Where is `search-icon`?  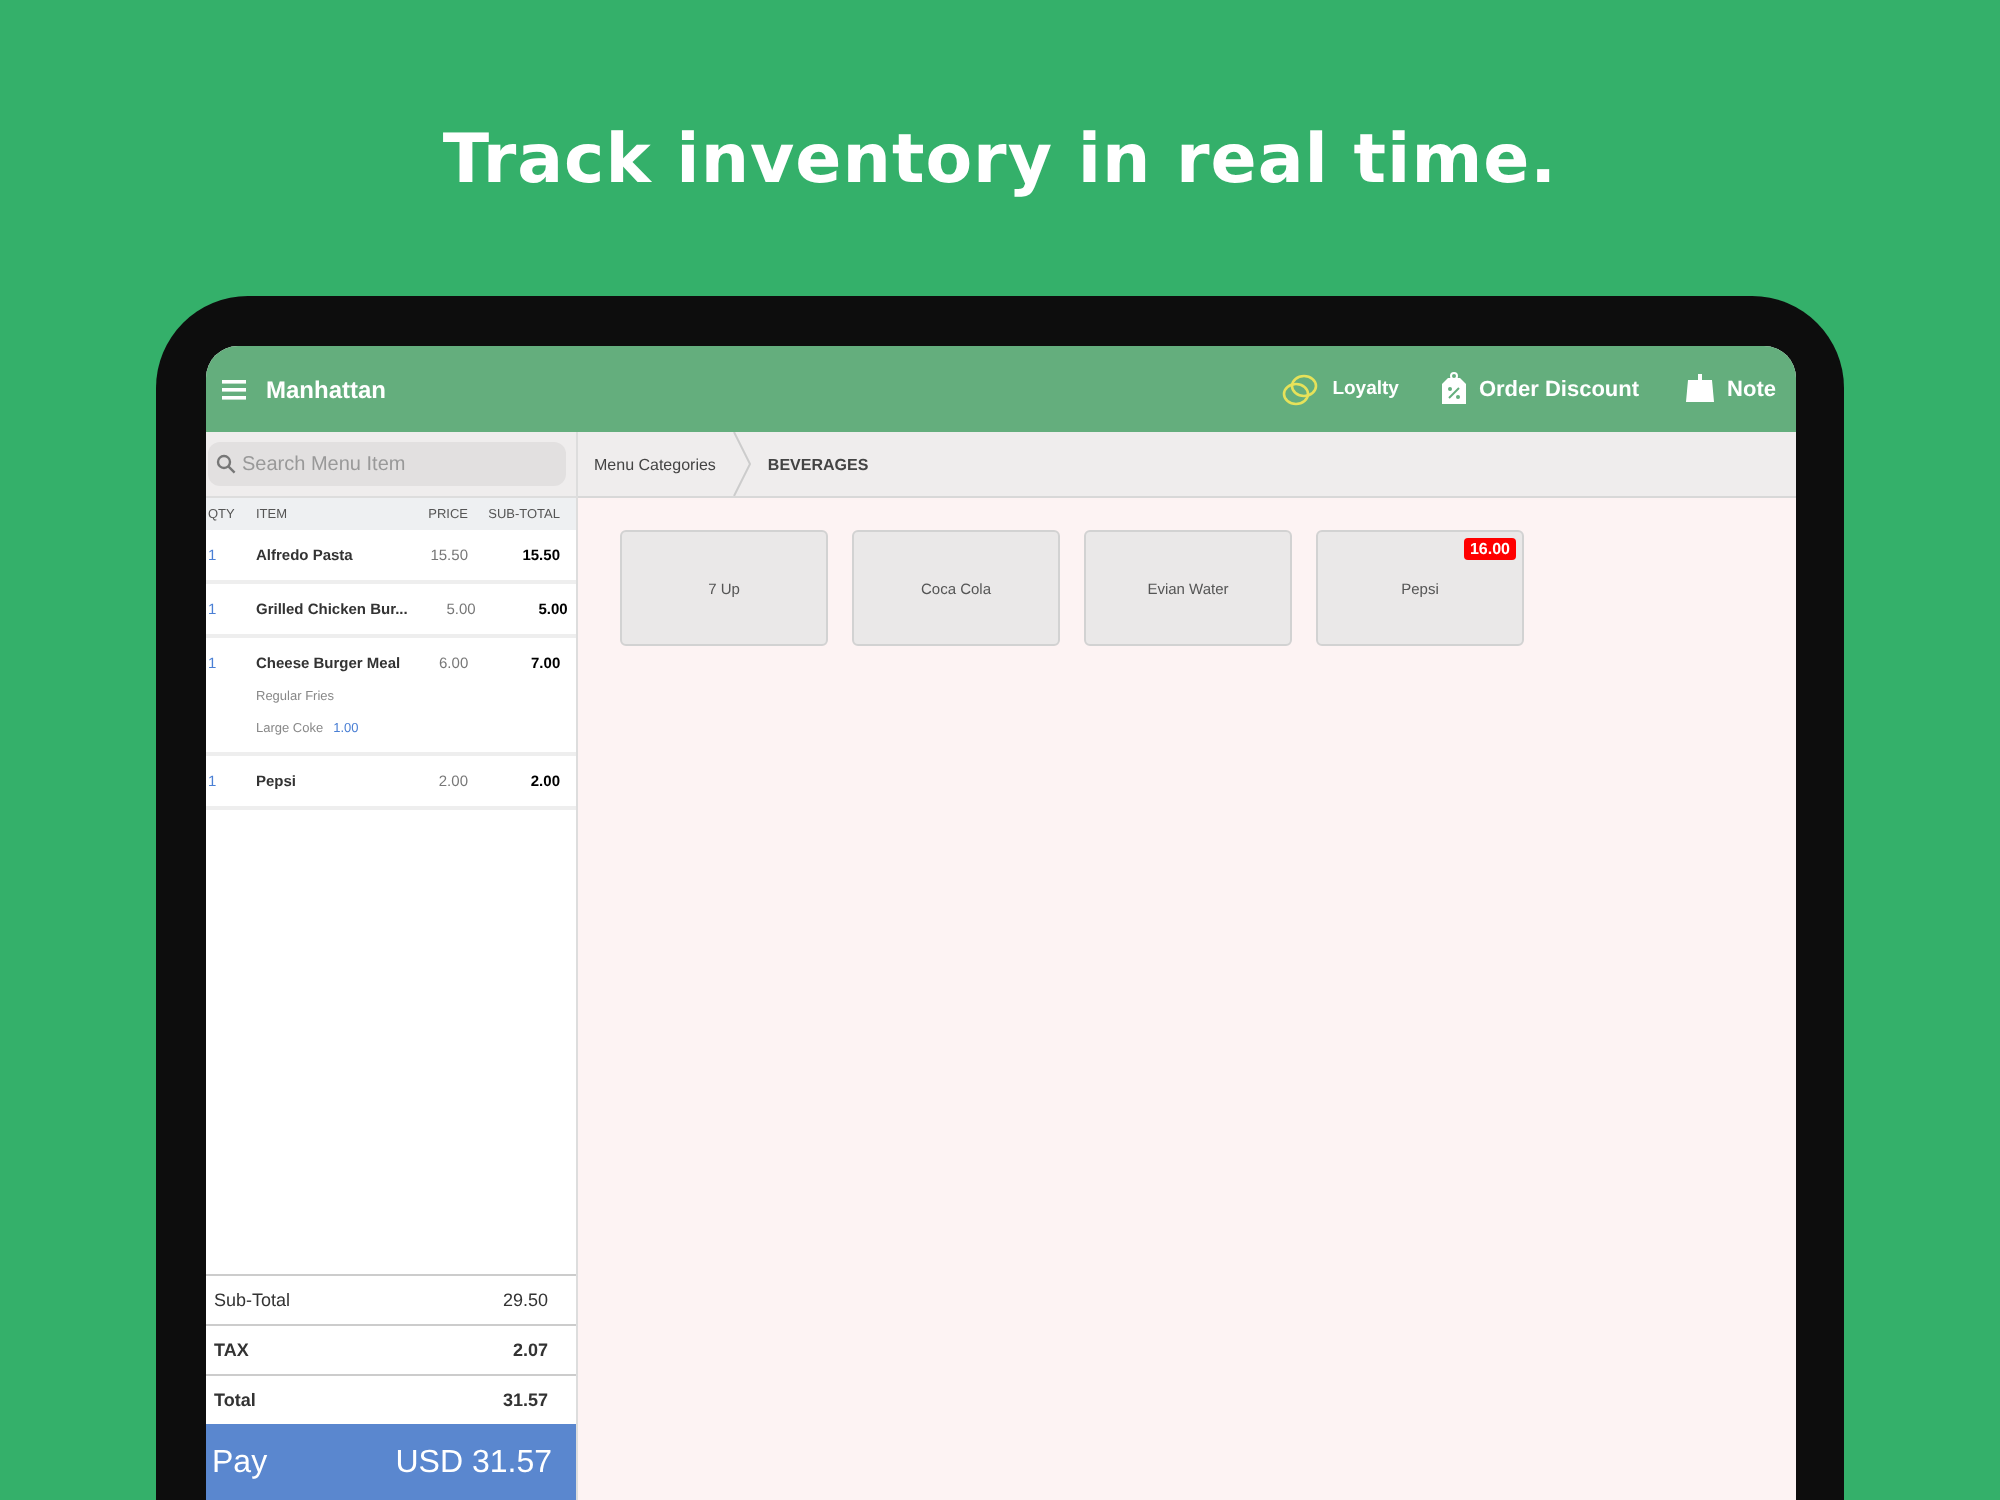
search-icon is located at coordinates (226, 464).